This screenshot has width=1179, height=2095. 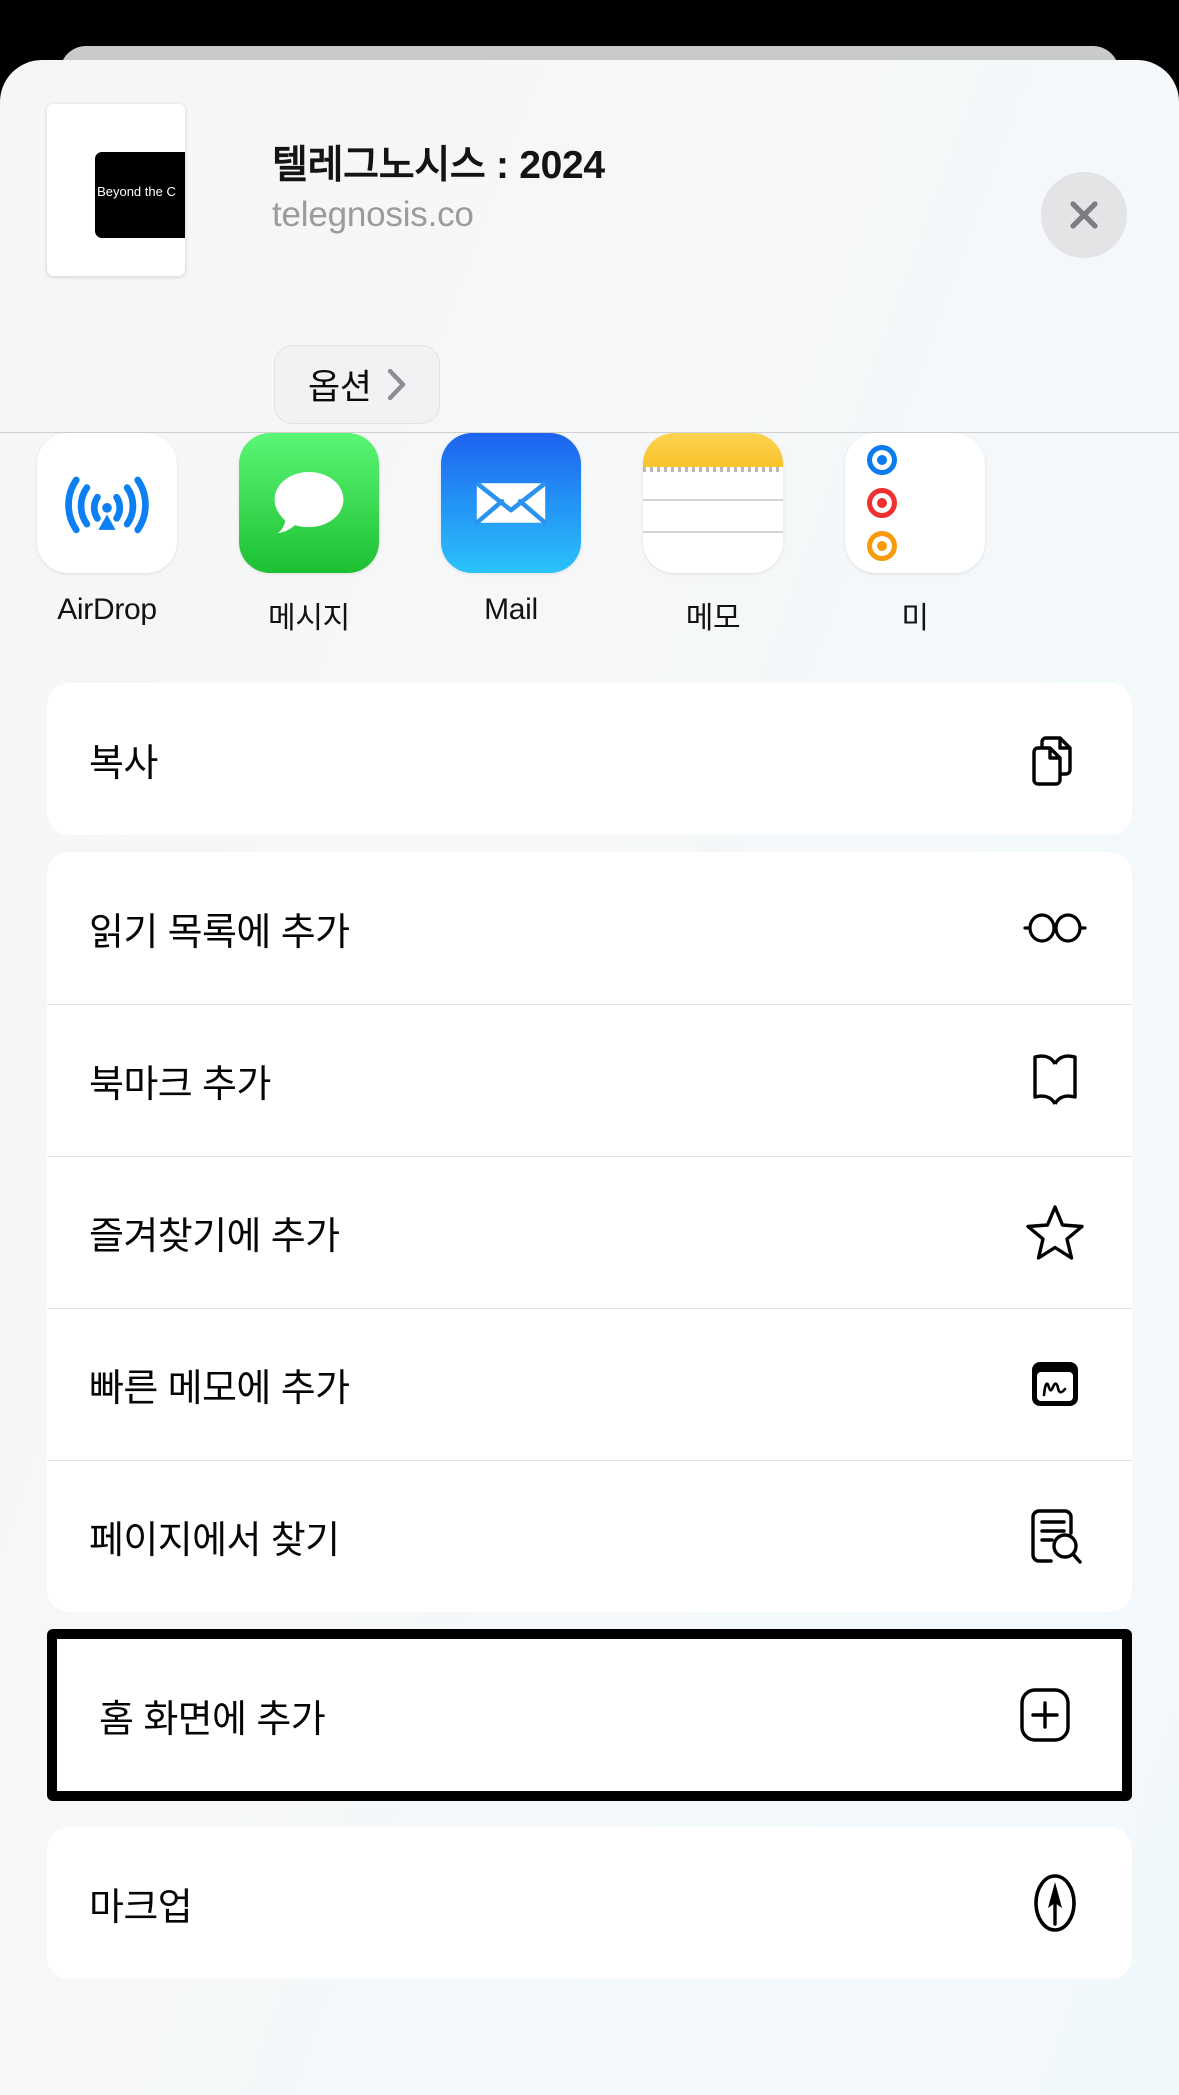 What do you see at coordinates (589, 558) in the screenshot?
I see `share-targets-row: AirDrop 메시지 Mail 메모 미` at bounding box center [589, 558].